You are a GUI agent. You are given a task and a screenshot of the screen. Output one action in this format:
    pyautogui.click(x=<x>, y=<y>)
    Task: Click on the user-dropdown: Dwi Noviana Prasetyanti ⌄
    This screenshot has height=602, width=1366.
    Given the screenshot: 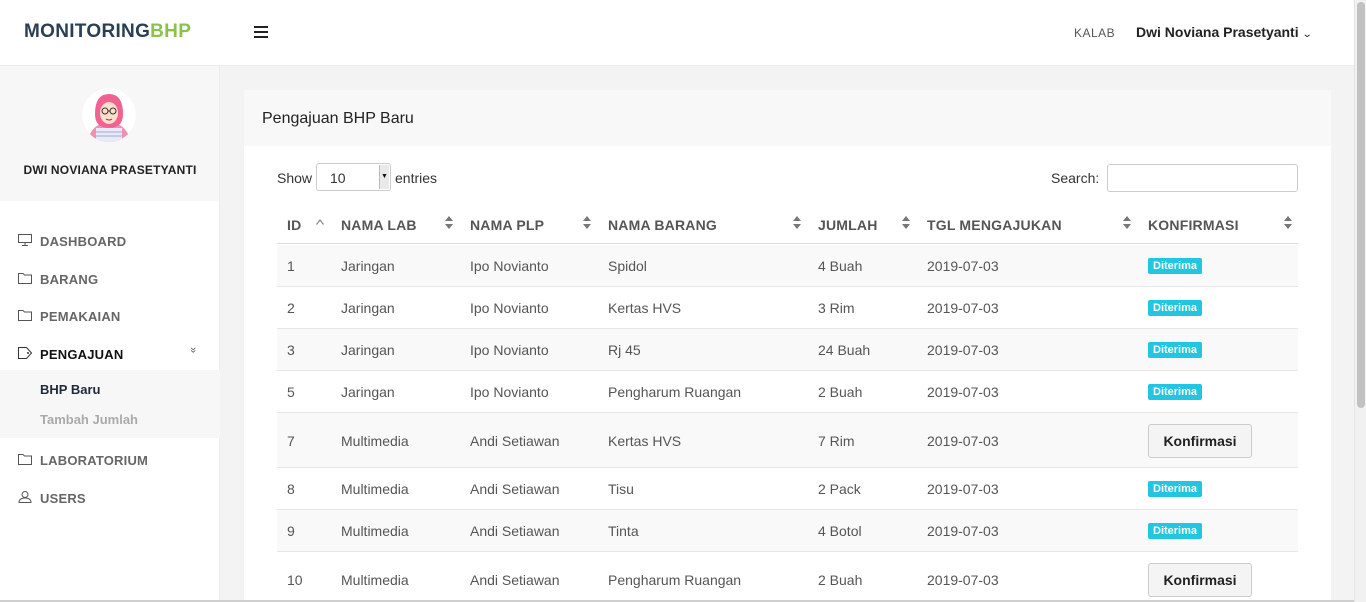 What is the action you would take?
    pyautogui.click(x=1224, y=32)
    